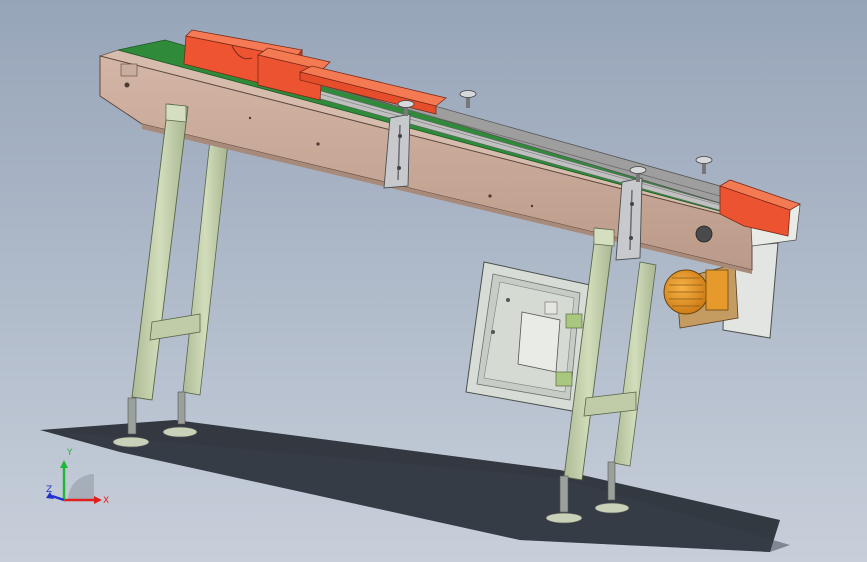 The height and width of the screenshot is (562, 867). I want to click on y-axis-label: Y, so click(69, 453).